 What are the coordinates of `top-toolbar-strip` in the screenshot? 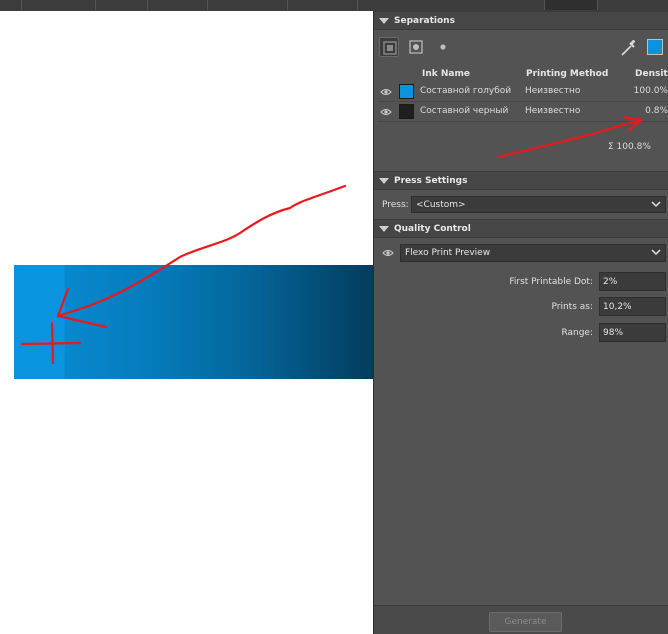 It's located at (334, 5).